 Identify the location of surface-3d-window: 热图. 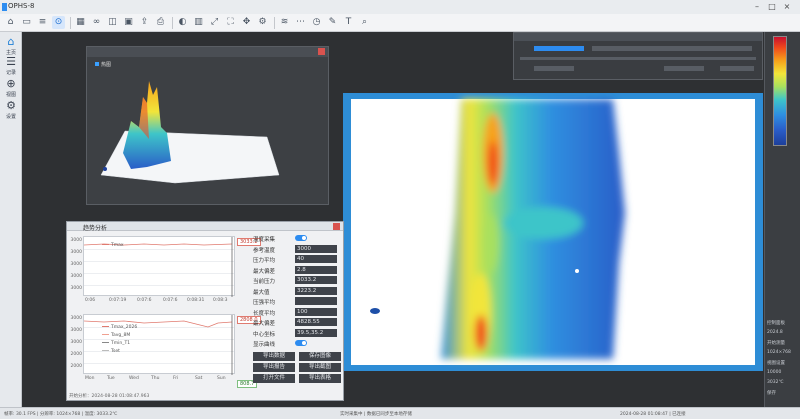
(207, 125).